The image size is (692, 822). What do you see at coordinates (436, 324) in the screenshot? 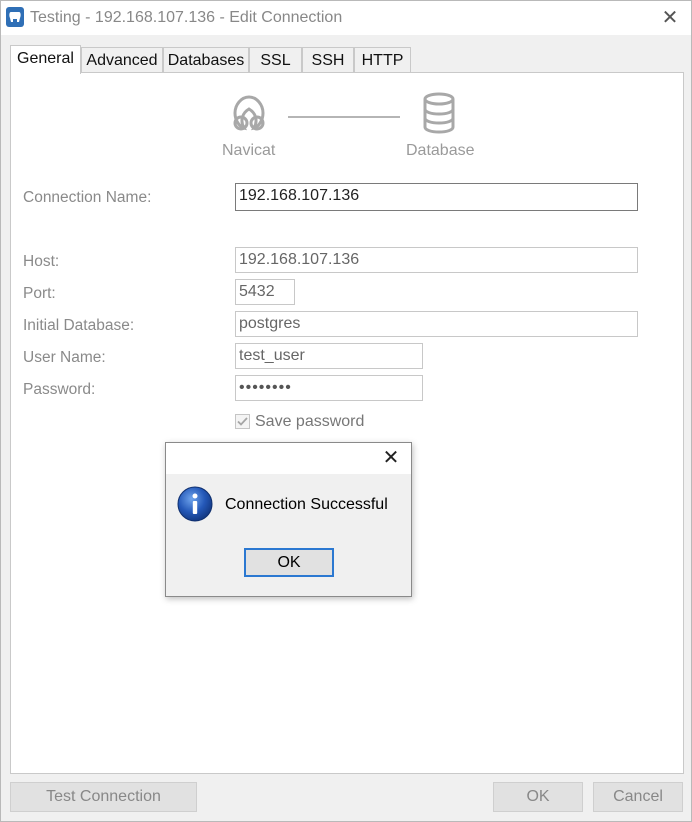
I see `initial-database-input: postgres` at bounding box center [436, 324].